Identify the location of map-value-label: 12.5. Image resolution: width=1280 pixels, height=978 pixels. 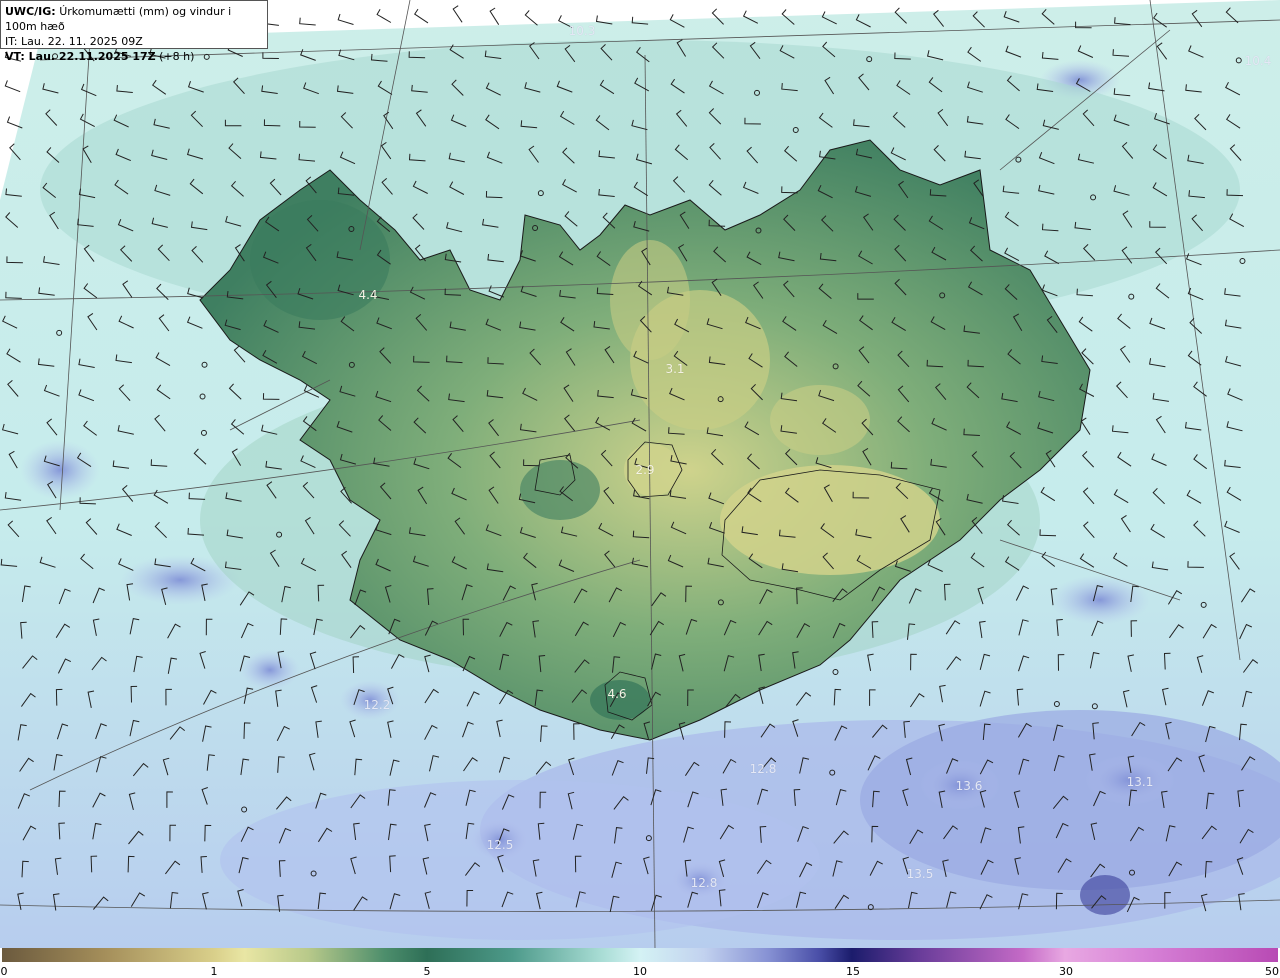
(500, 845).